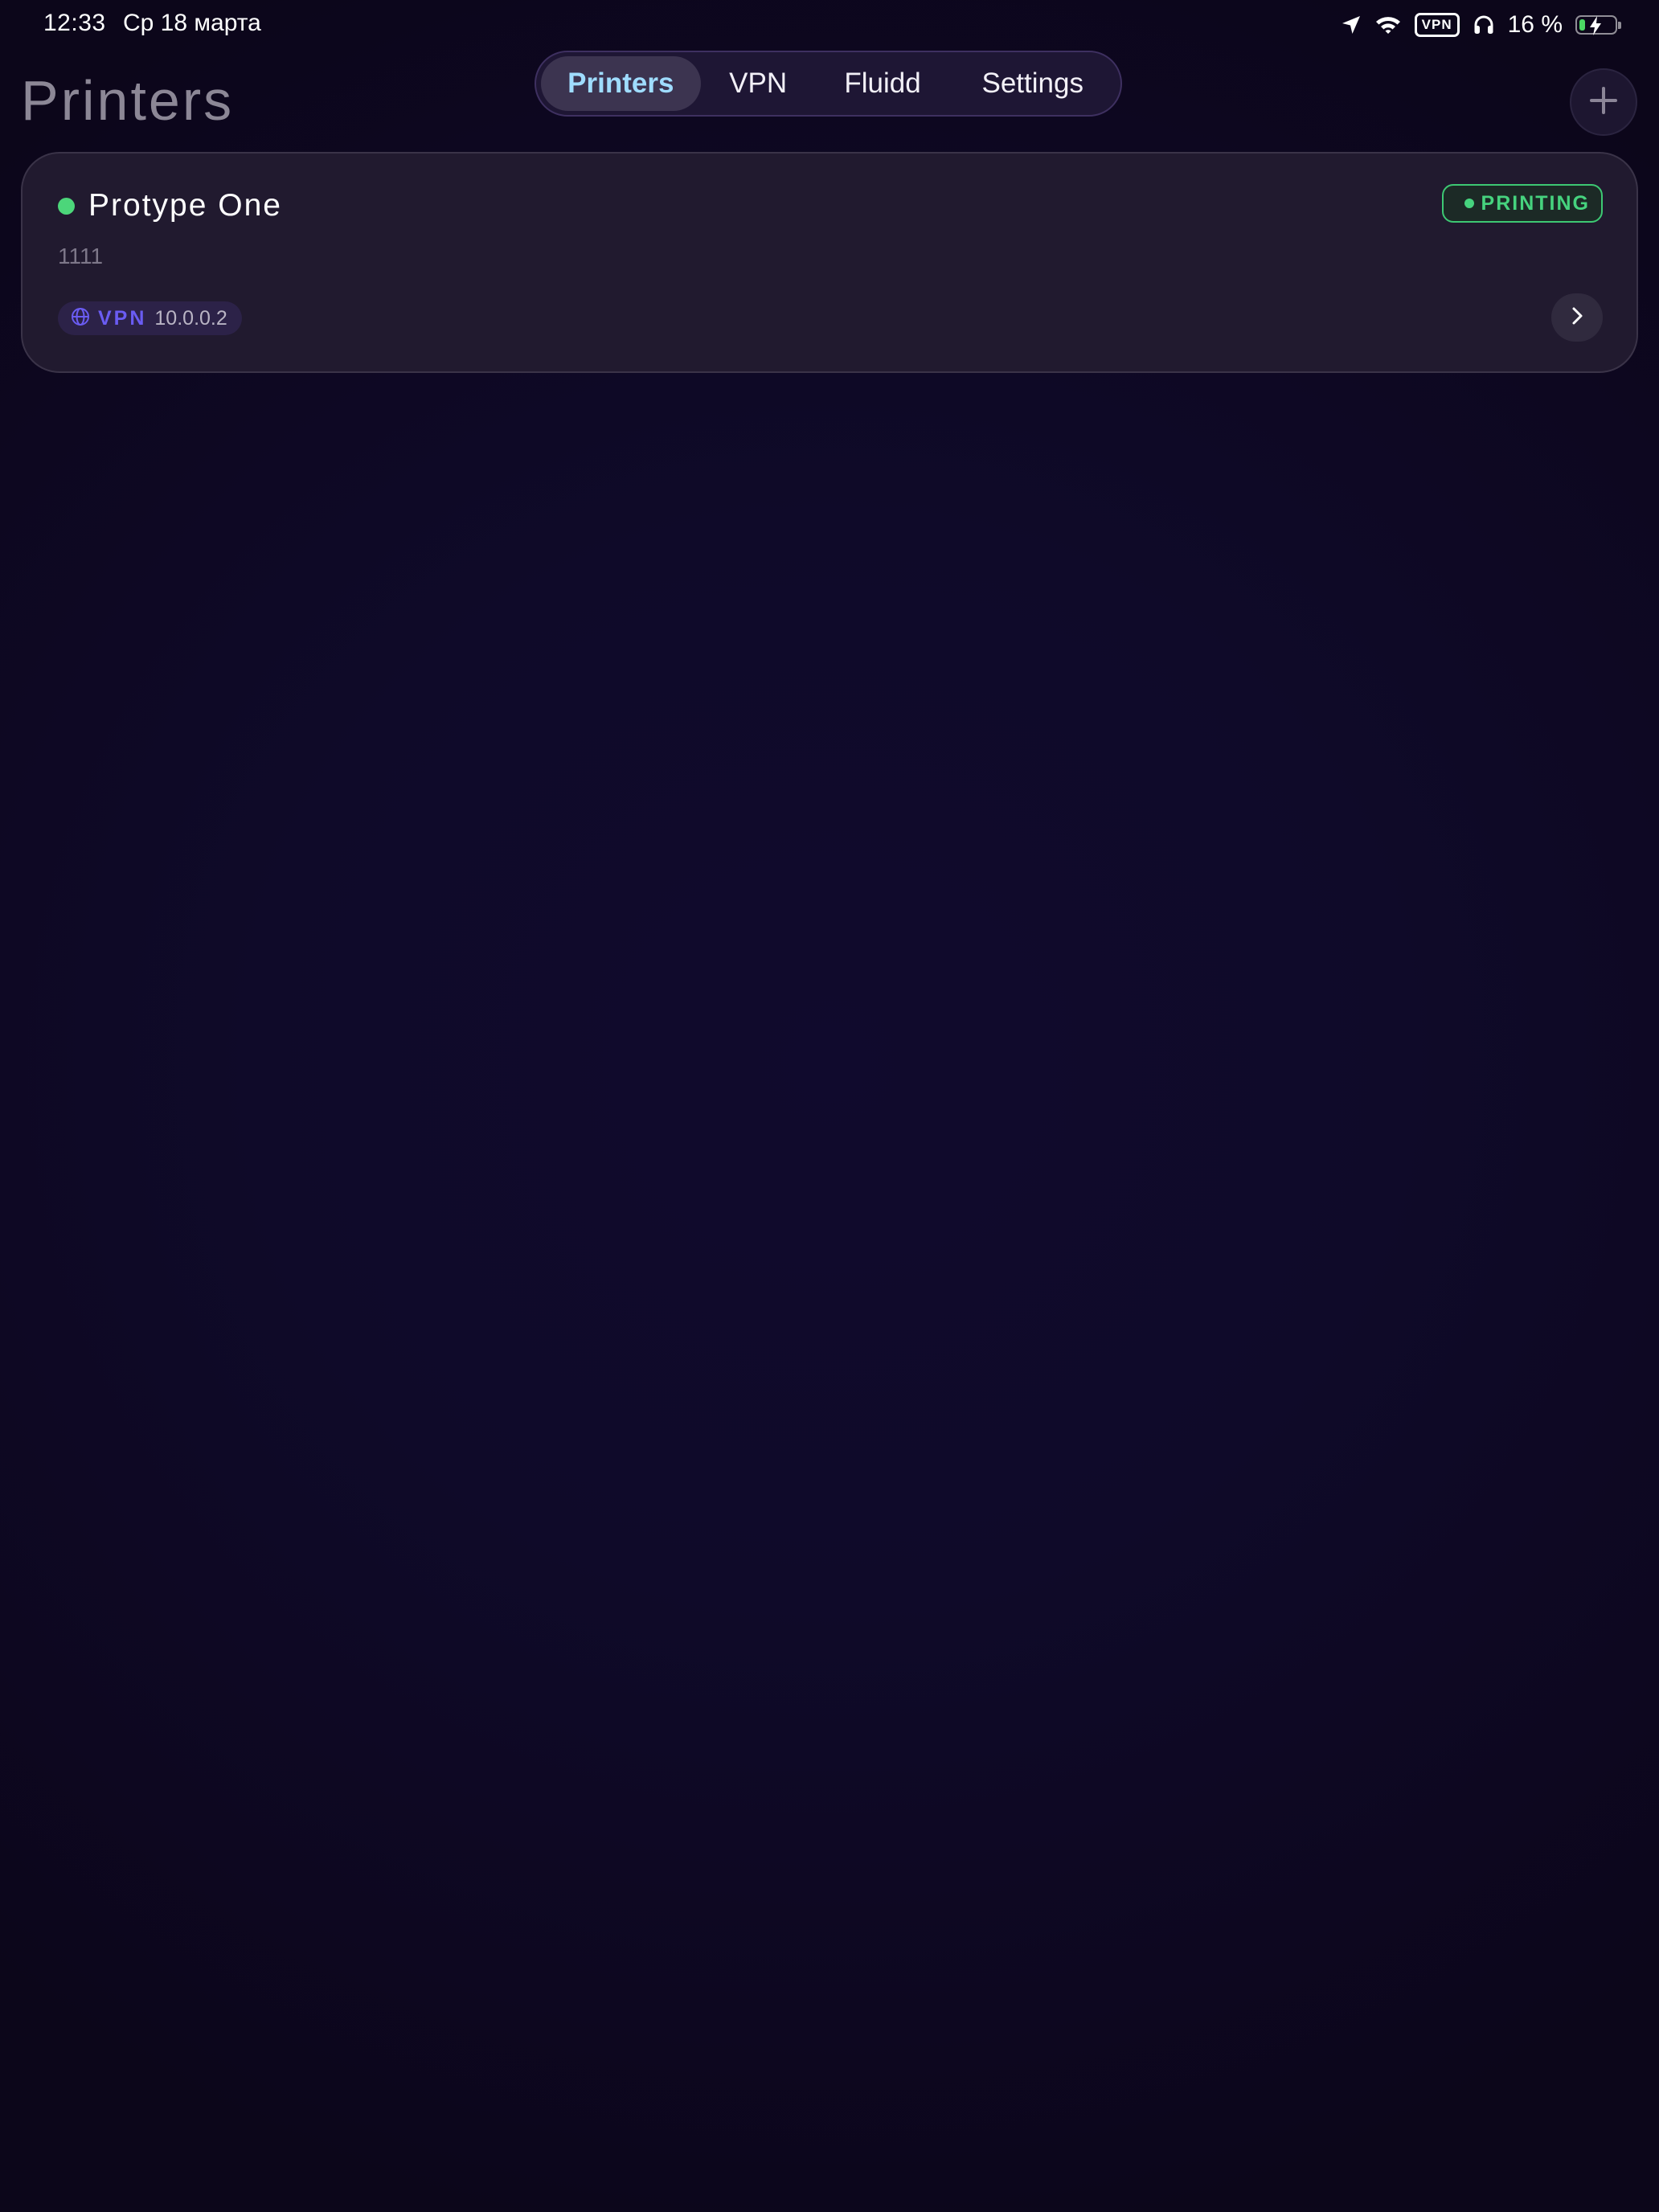 The image size is (1659, 2212). What do you see at coordinates (1535, 203) in the screenshot?
I see `status-badge-label: PRINTING` at bounding box center [1535, 203].